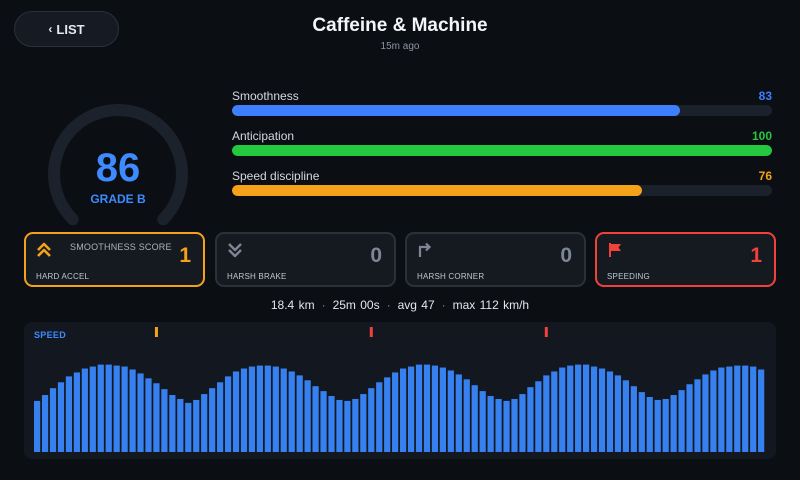  Describe the element at coordinates (761, 136) in the screenshot. I see `metric-value: 100` at that location.